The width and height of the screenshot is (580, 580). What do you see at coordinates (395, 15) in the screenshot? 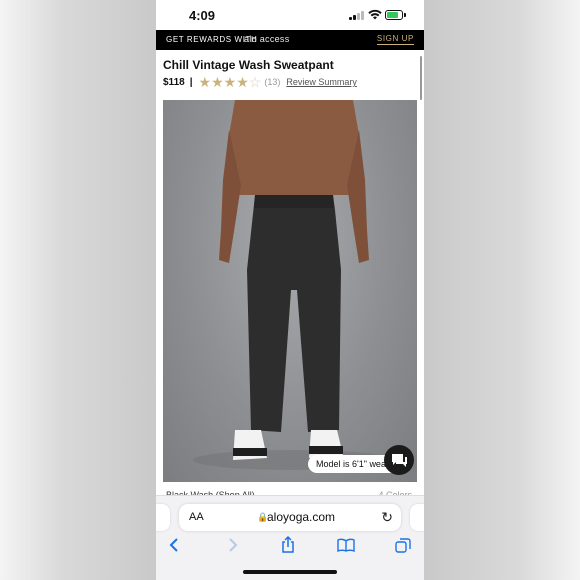
I see `battery-icon` at bounding box center [395, 15].